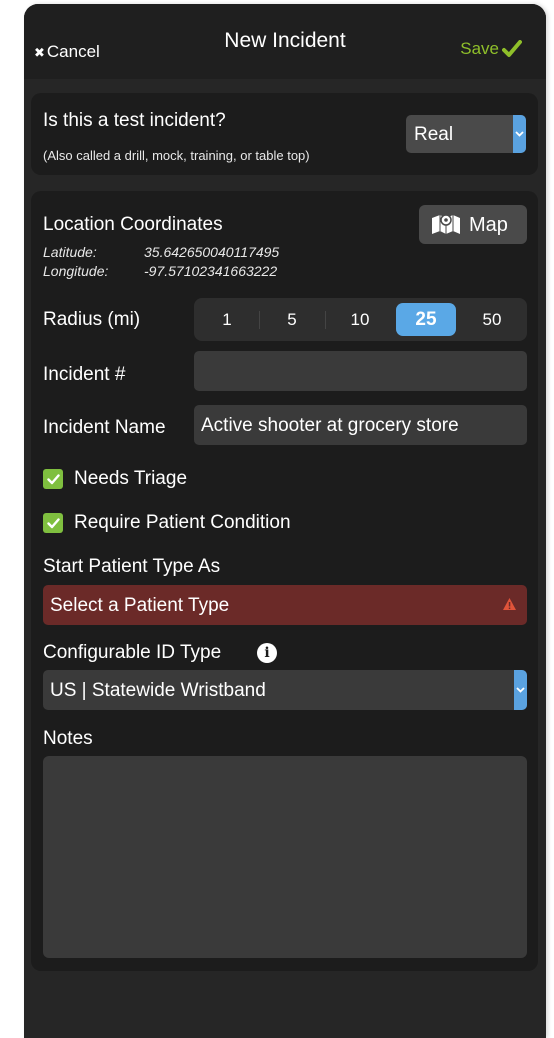 The image size is (554, 1038). Describe the element at coordinates (104, 427) in the screenshot. I see `incident-name-label: Incident Name` at that location.